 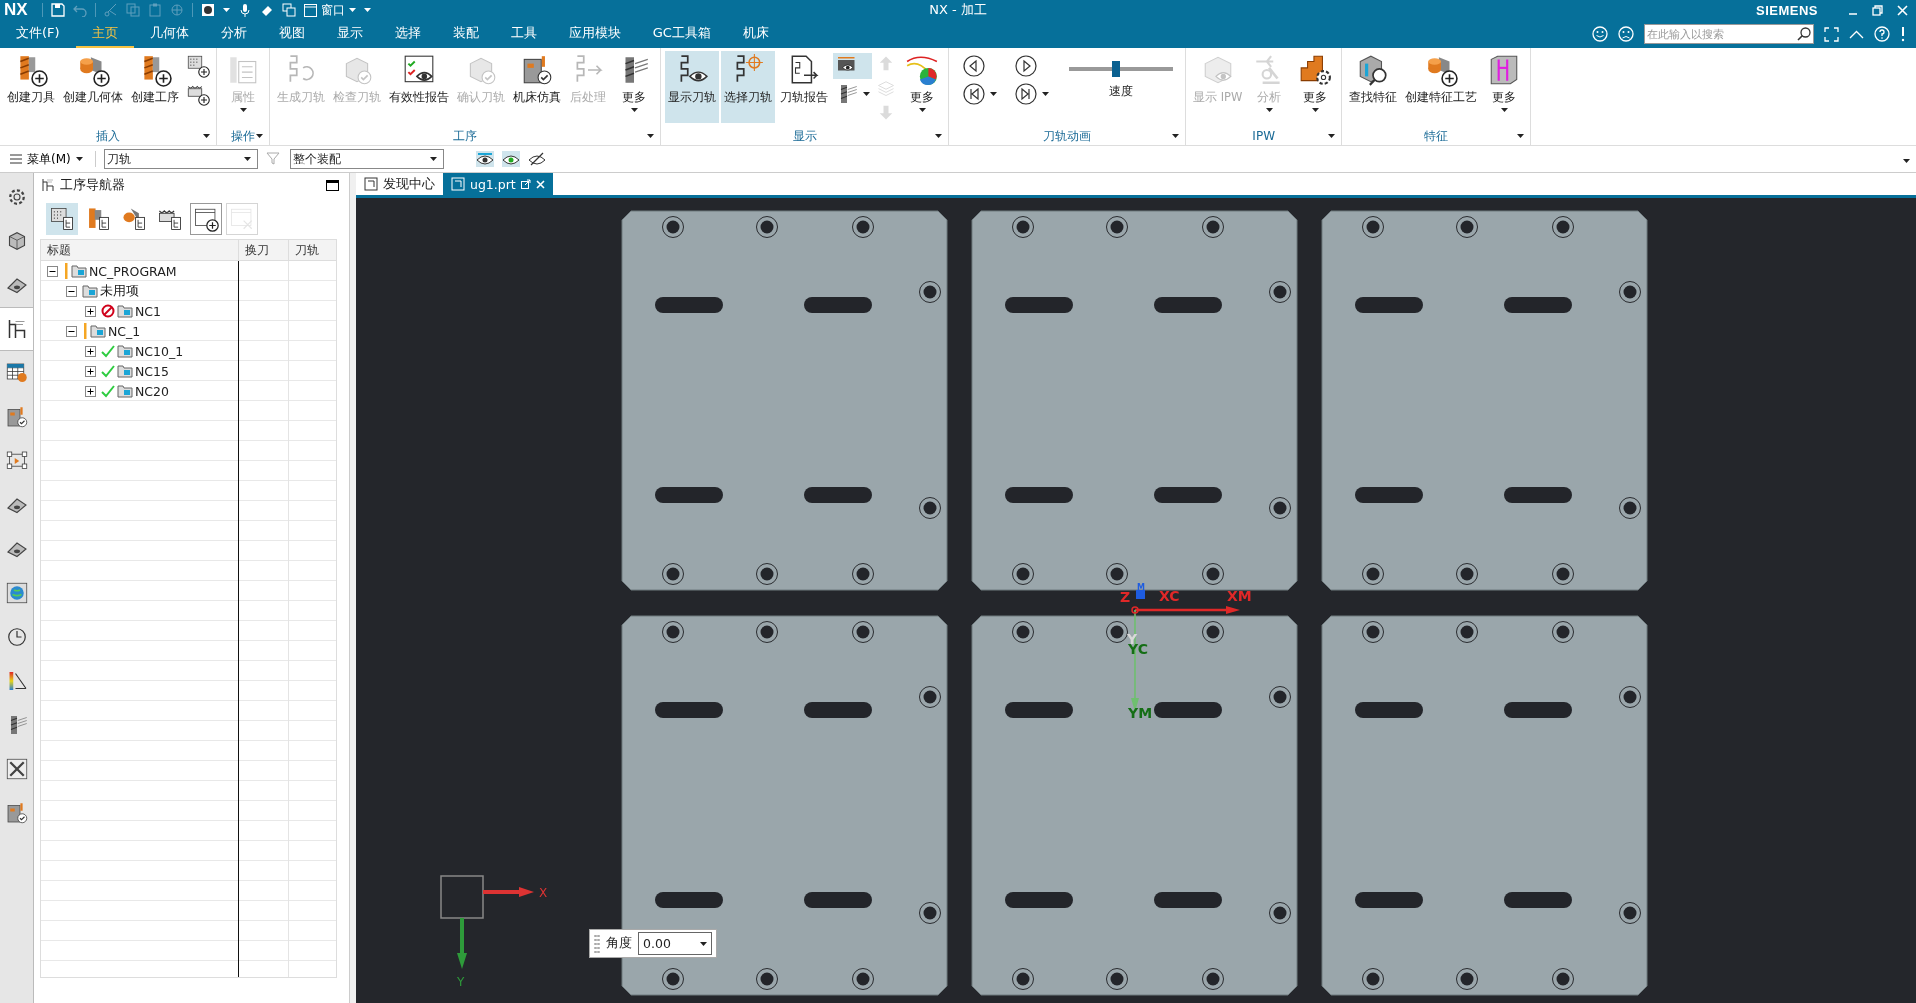 What do you see at coordinates (1141, 587) in the screenshot?
I see `axis-label: M` at bounding box center [1141, 587].